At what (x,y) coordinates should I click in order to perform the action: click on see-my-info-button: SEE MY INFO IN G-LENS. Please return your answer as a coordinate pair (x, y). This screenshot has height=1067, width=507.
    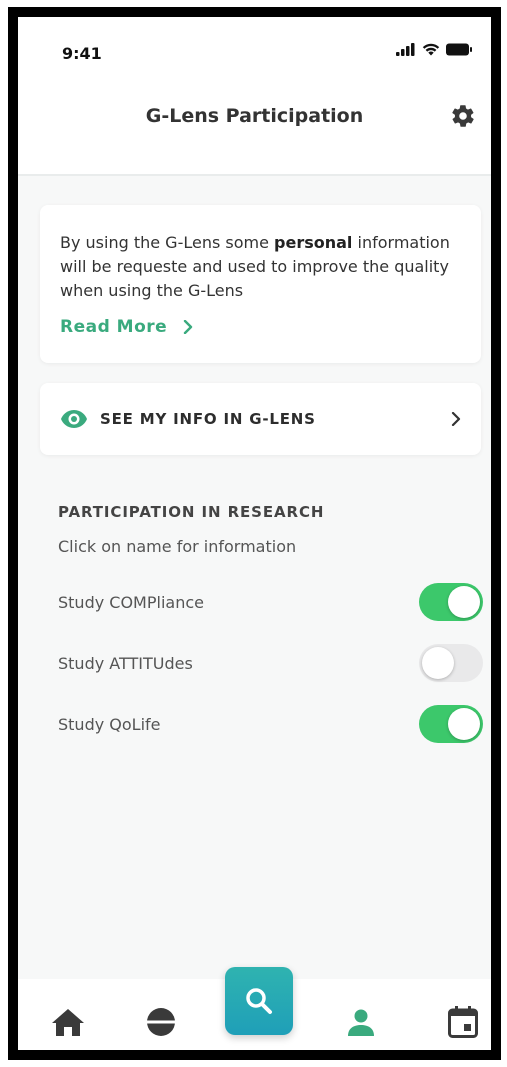
    Looking at the image, I should click on (260, 419).